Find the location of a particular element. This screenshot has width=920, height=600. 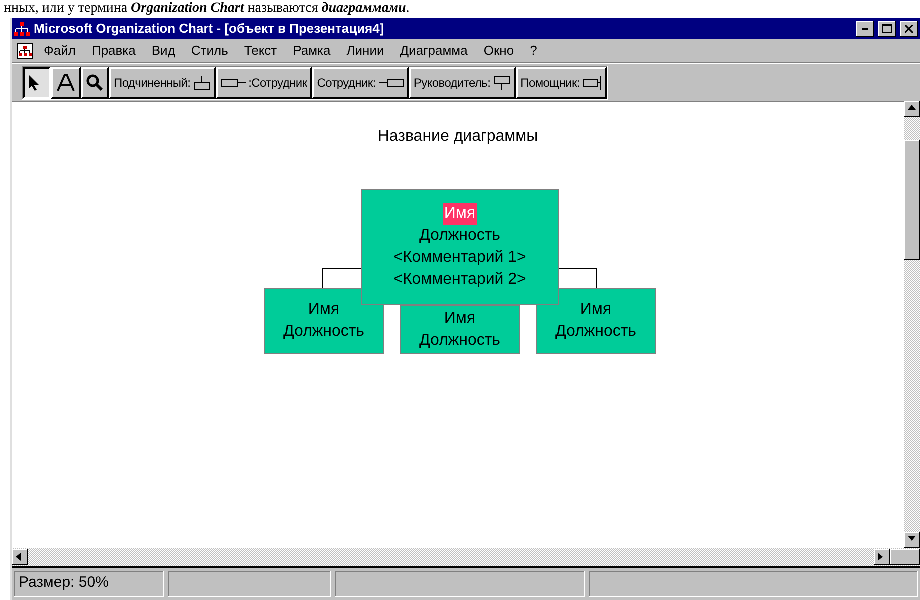

assistant-box-icon is located at coordinates (592, 82).